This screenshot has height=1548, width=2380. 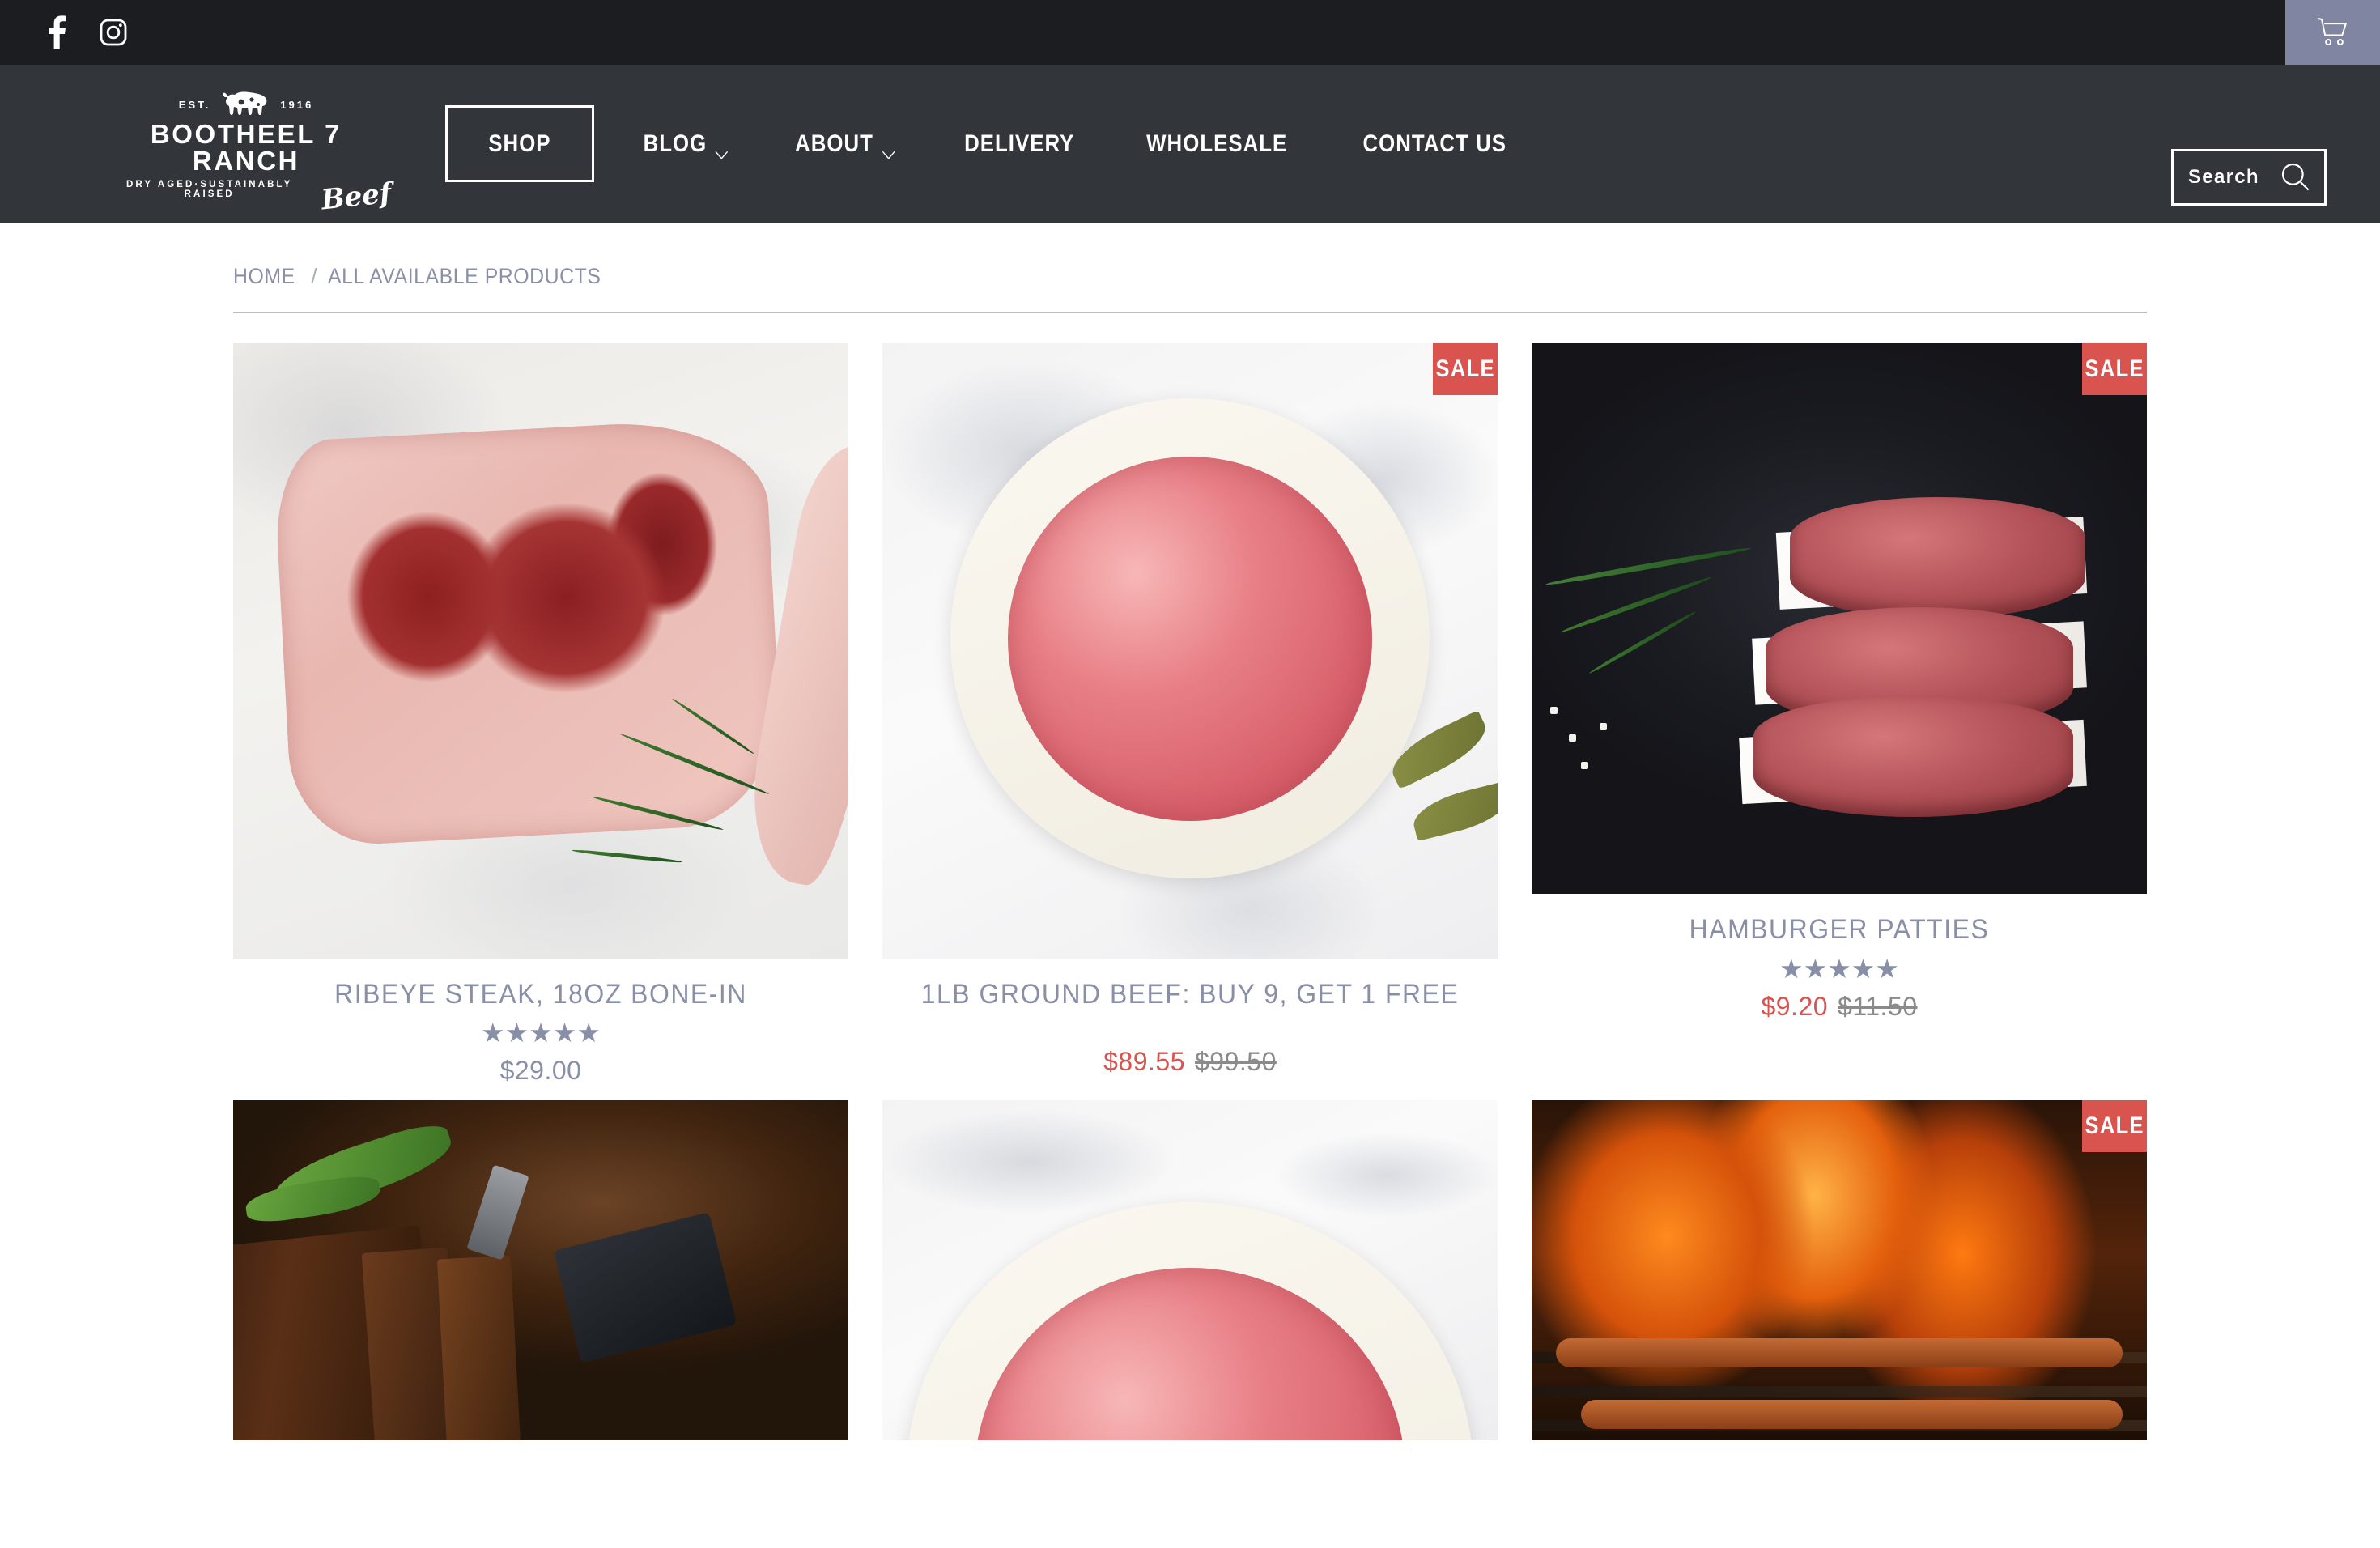 I want to click on nav-item-shop: SHOP, so click(x=519, y=143).